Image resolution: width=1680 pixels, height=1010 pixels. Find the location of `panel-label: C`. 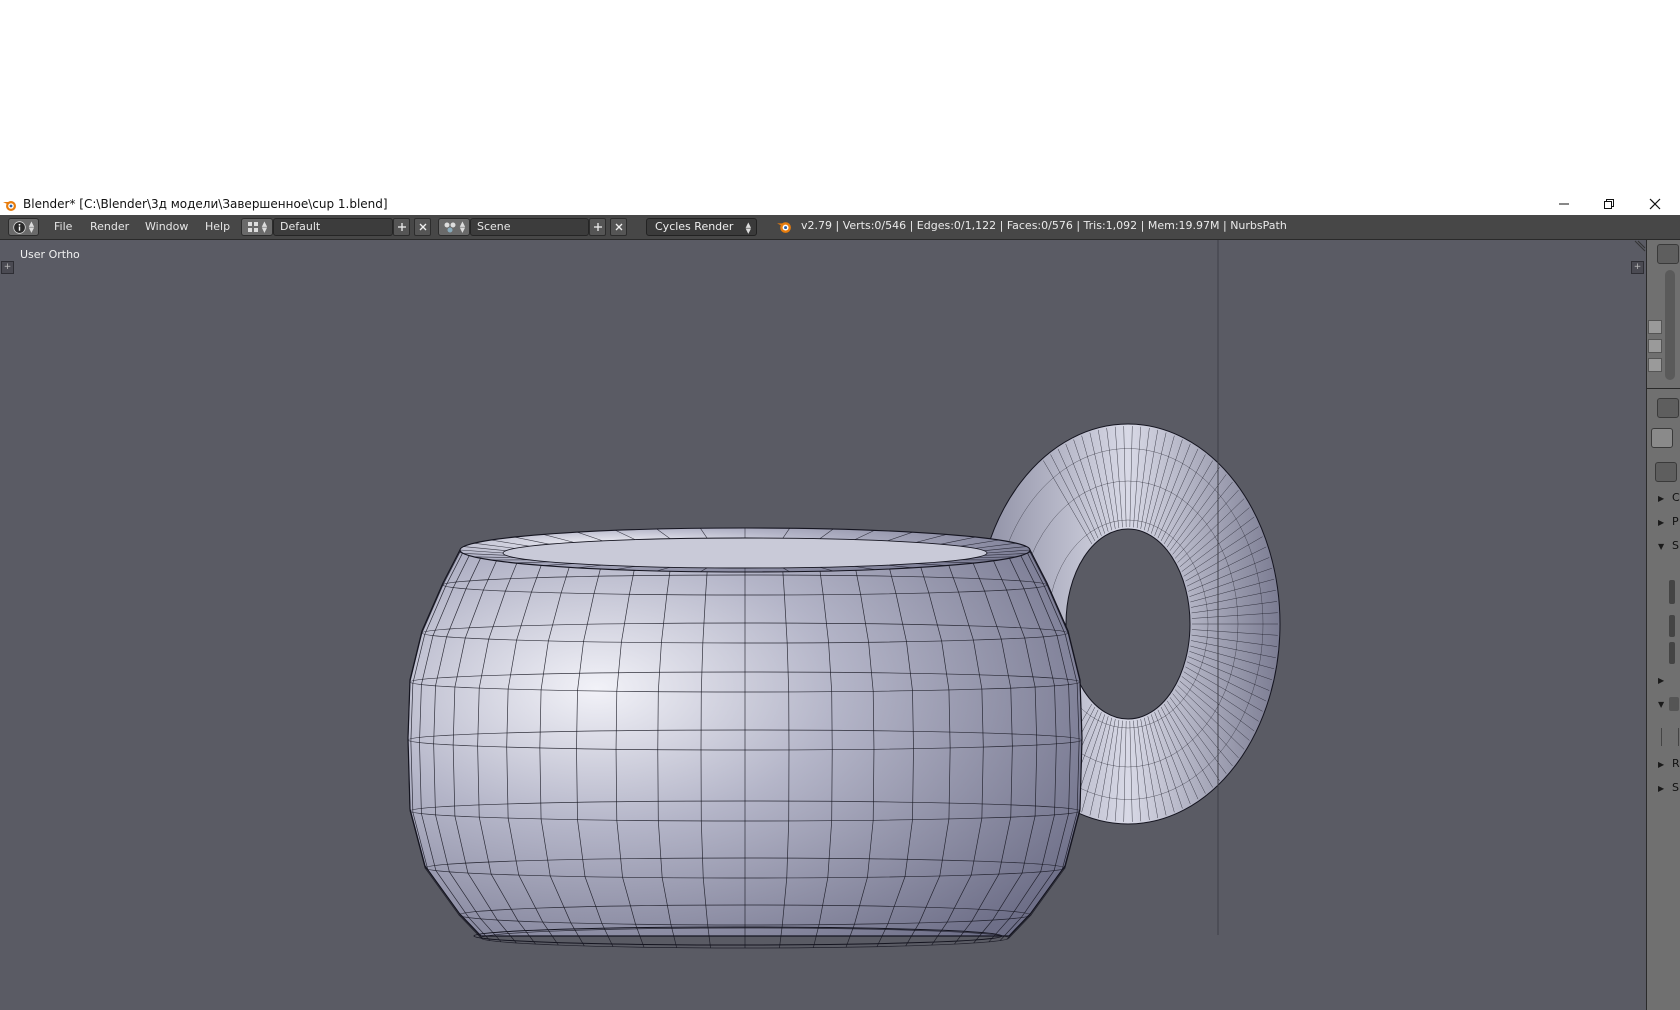

panel-label: C is located at coordinates (1676, 497).